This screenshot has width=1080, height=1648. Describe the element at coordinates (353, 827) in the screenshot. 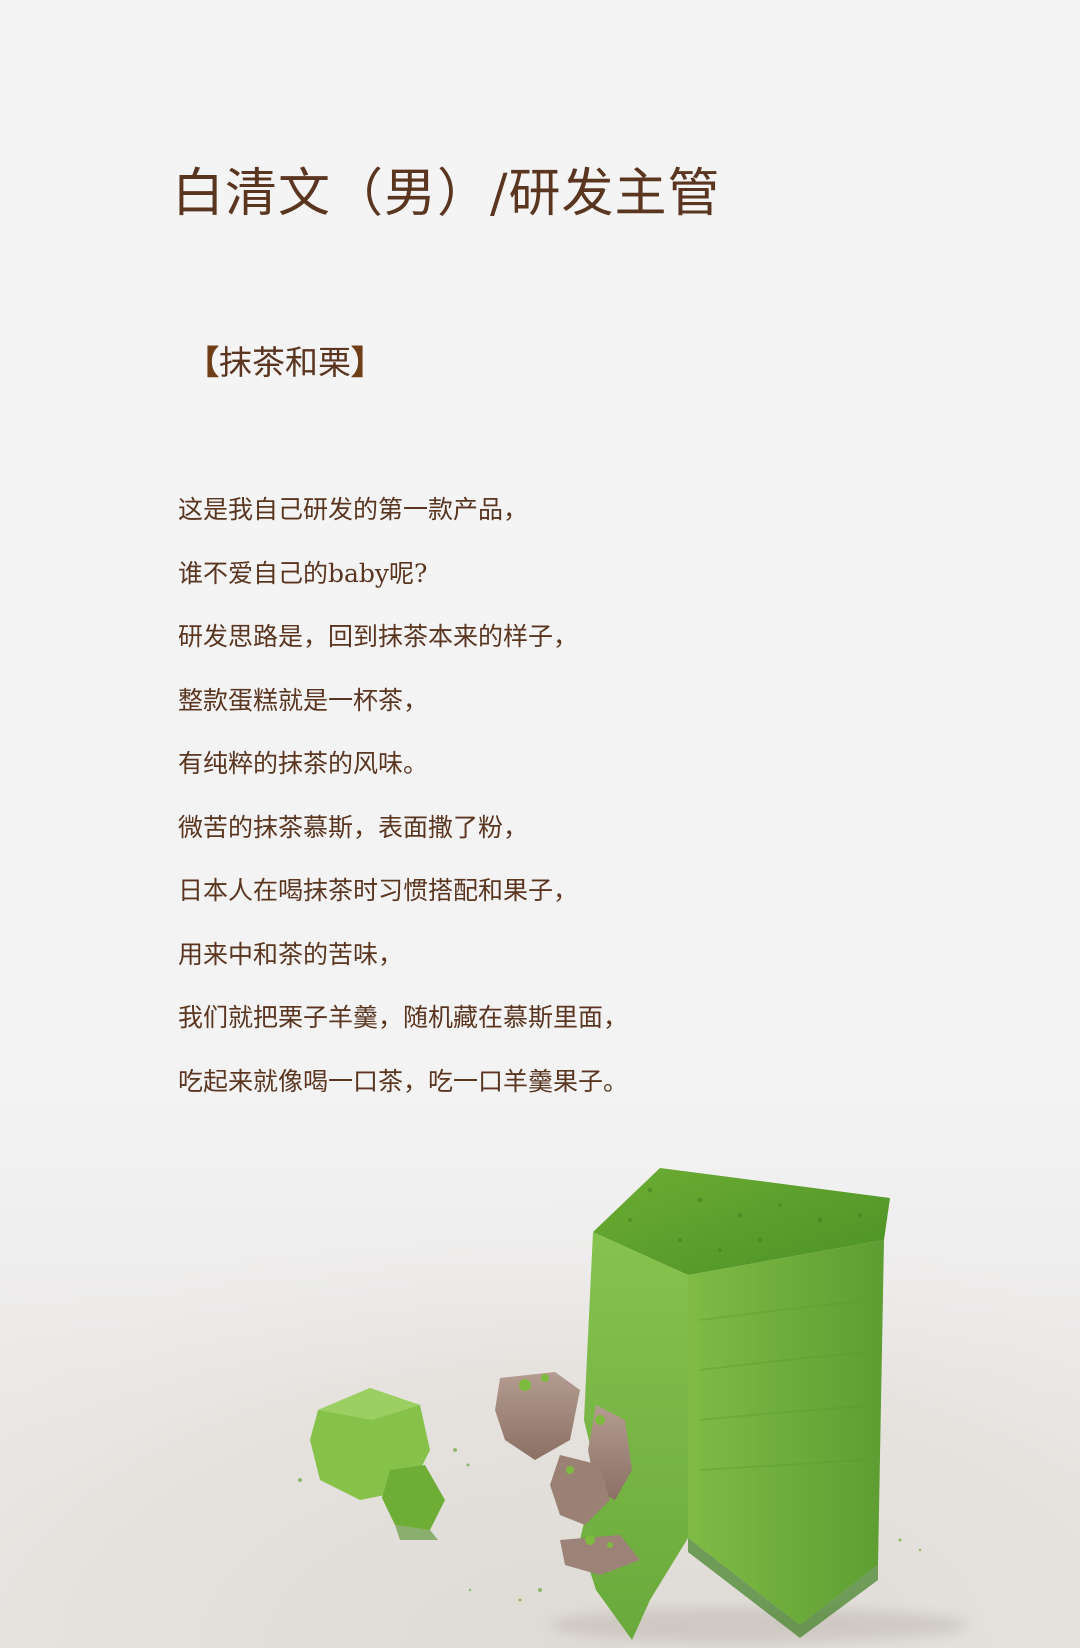

I see `description-line: 微苦的抹茶慕斯，表面撒了粉，` at that location.